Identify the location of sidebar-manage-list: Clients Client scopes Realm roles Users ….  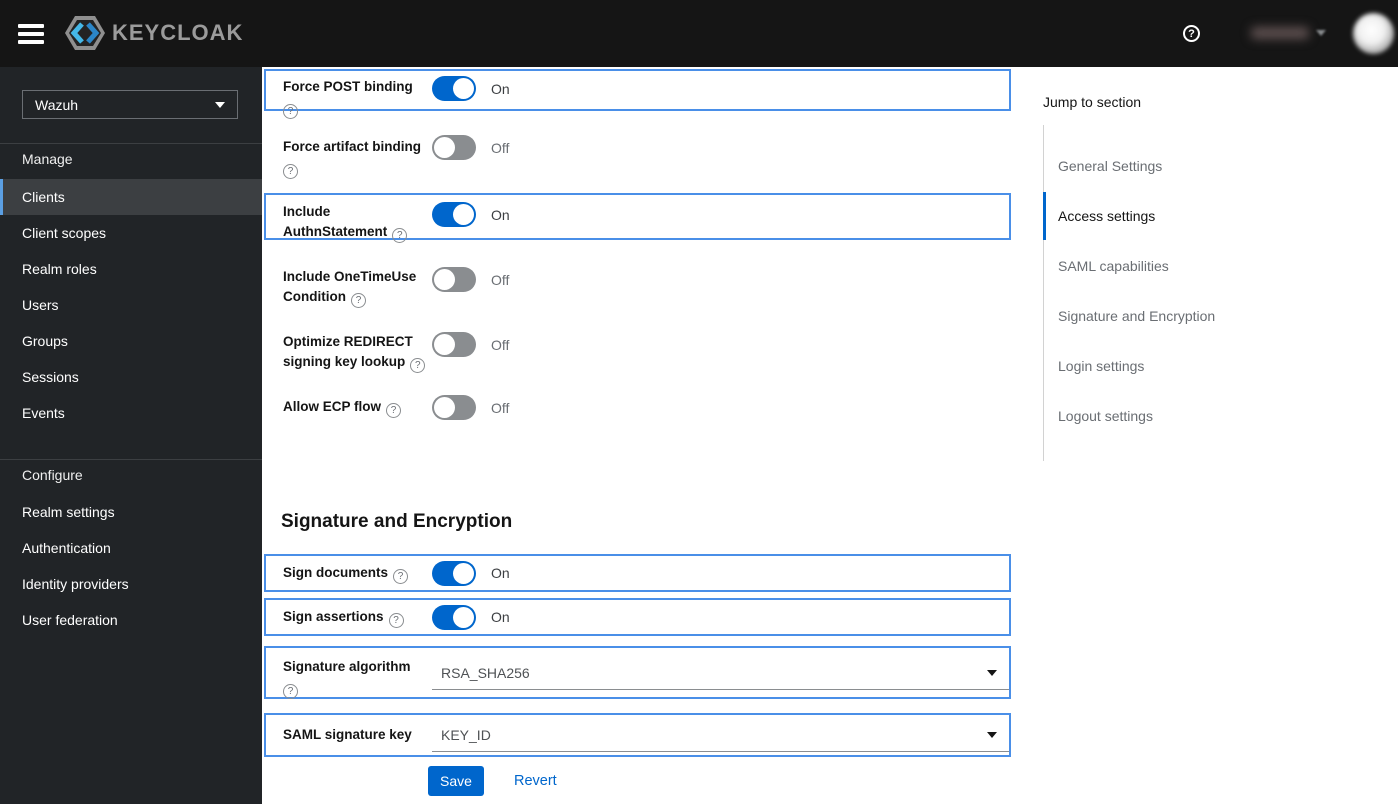
(131, 305).